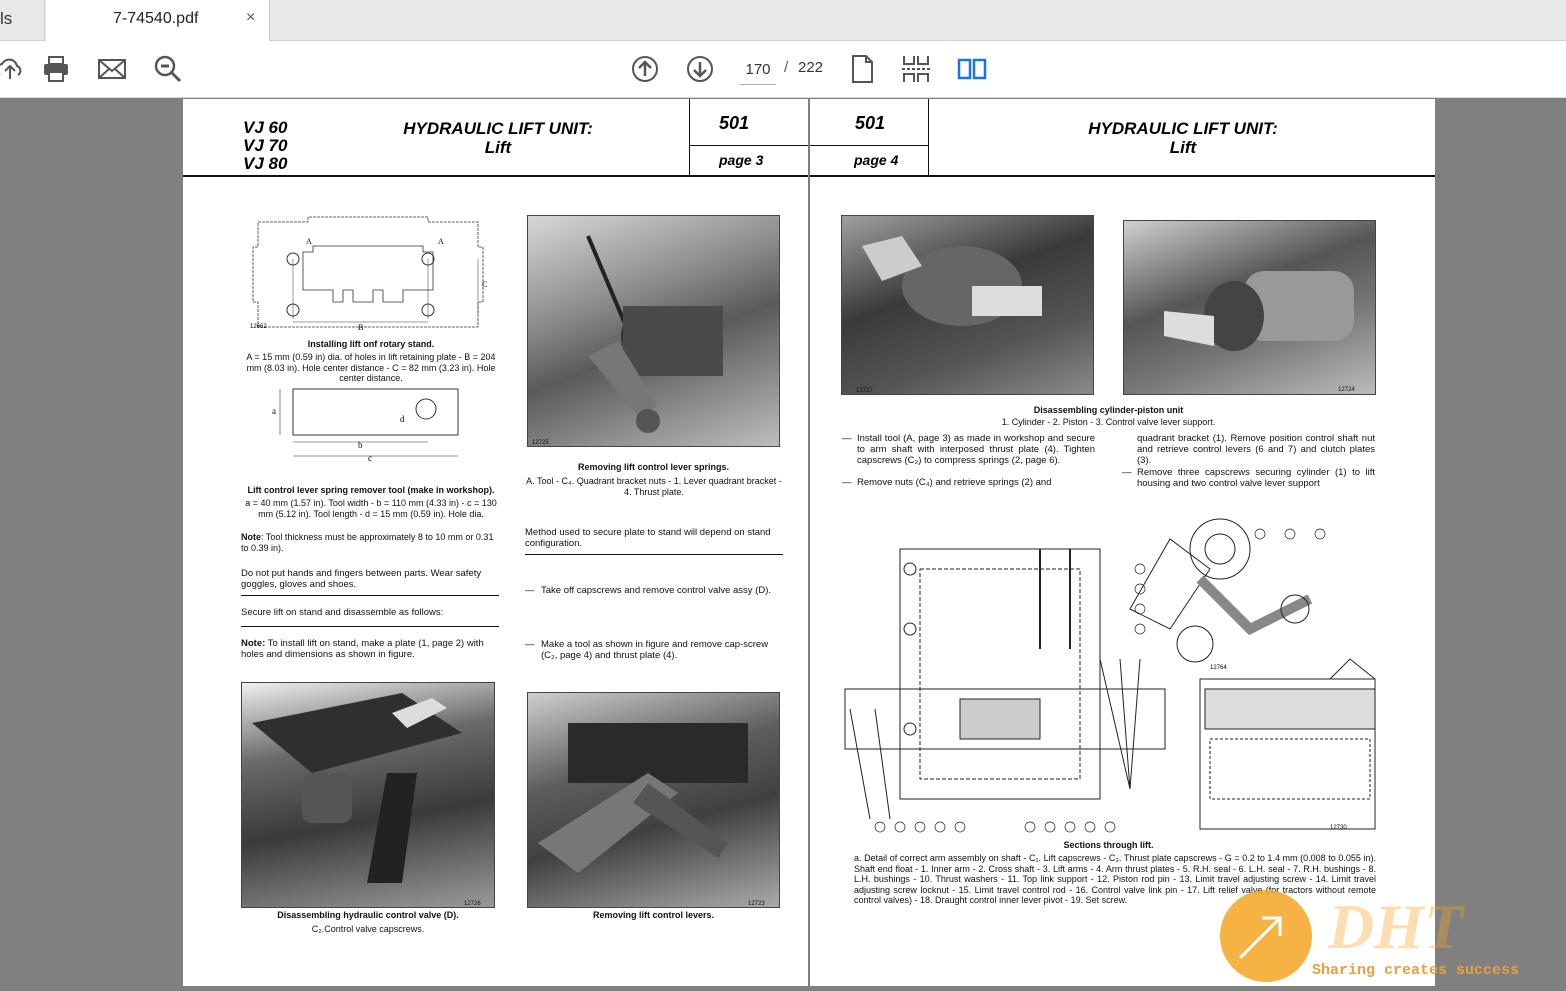  Describe the element at coordinates (876, 160) in the screenshot. I see `page-label: page 4` at that location.